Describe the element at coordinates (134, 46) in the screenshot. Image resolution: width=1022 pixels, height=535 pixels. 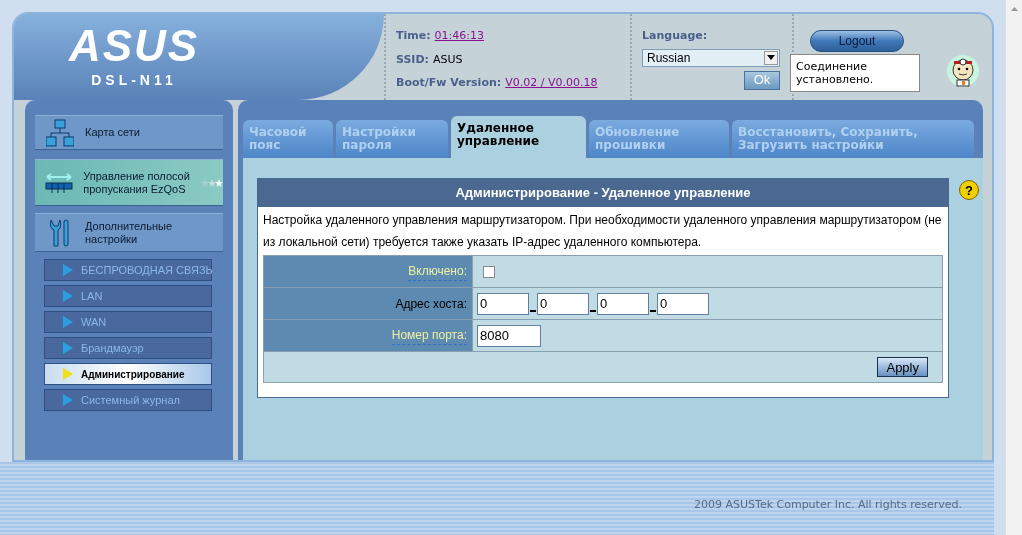
I see `asus-logo: ASUS` at that location.